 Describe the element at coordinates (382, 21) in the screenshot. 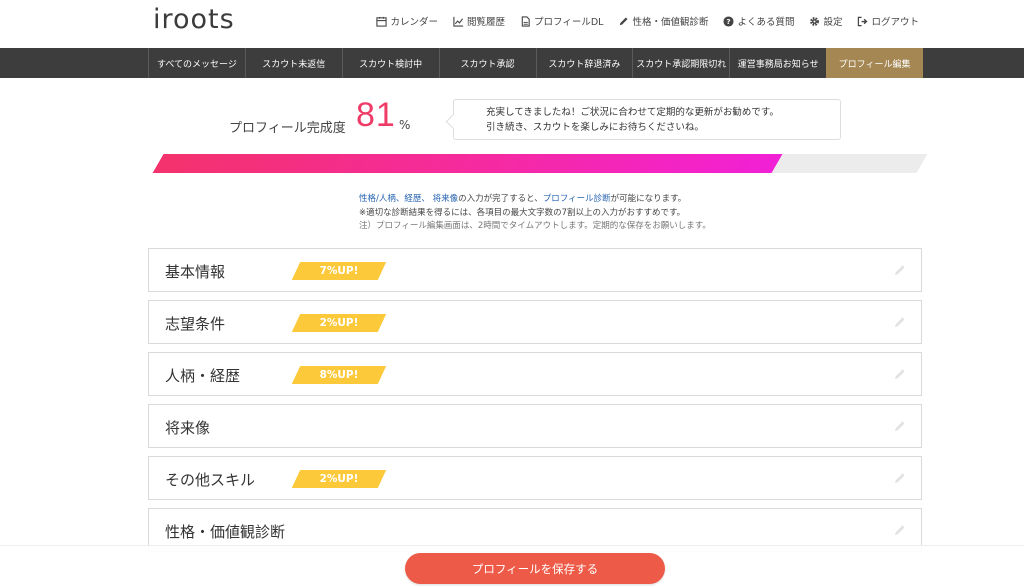

I see `calendar-icon` at that location.